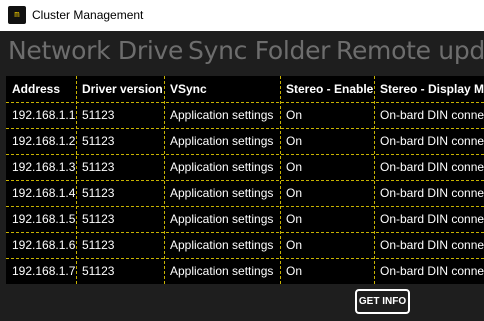  What do you see at coordinates (259, 50) in the screenshot?
I see `tab-sync-folder: Sync Folder` at bounding box center [259, 50].